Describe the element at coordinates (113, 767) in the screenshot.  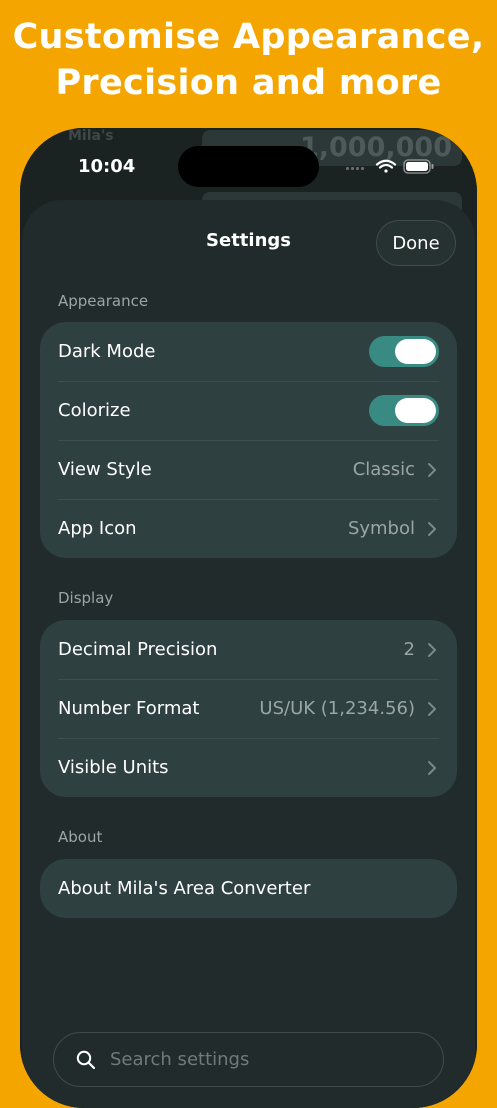
I see `row-label: Visible Units` at that location.